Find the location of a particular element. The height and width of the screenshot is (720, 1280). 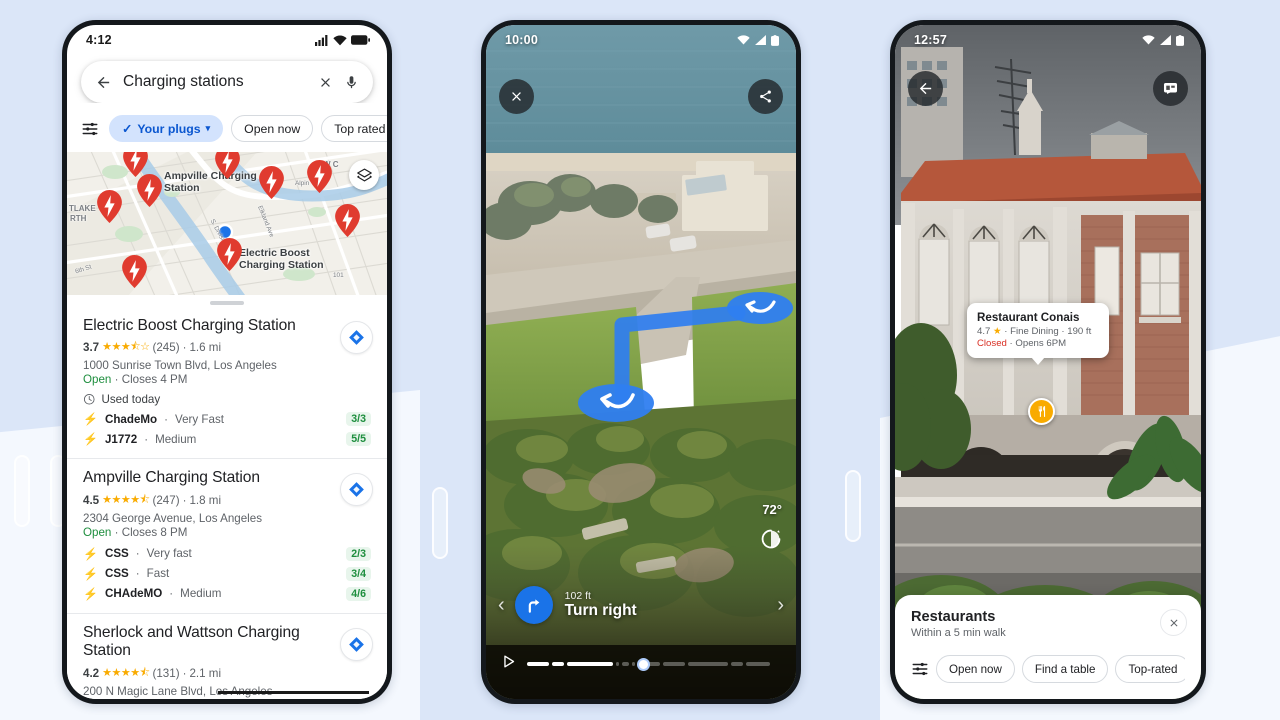

distance: 2.1 mi is located at coordinates (205, 673).